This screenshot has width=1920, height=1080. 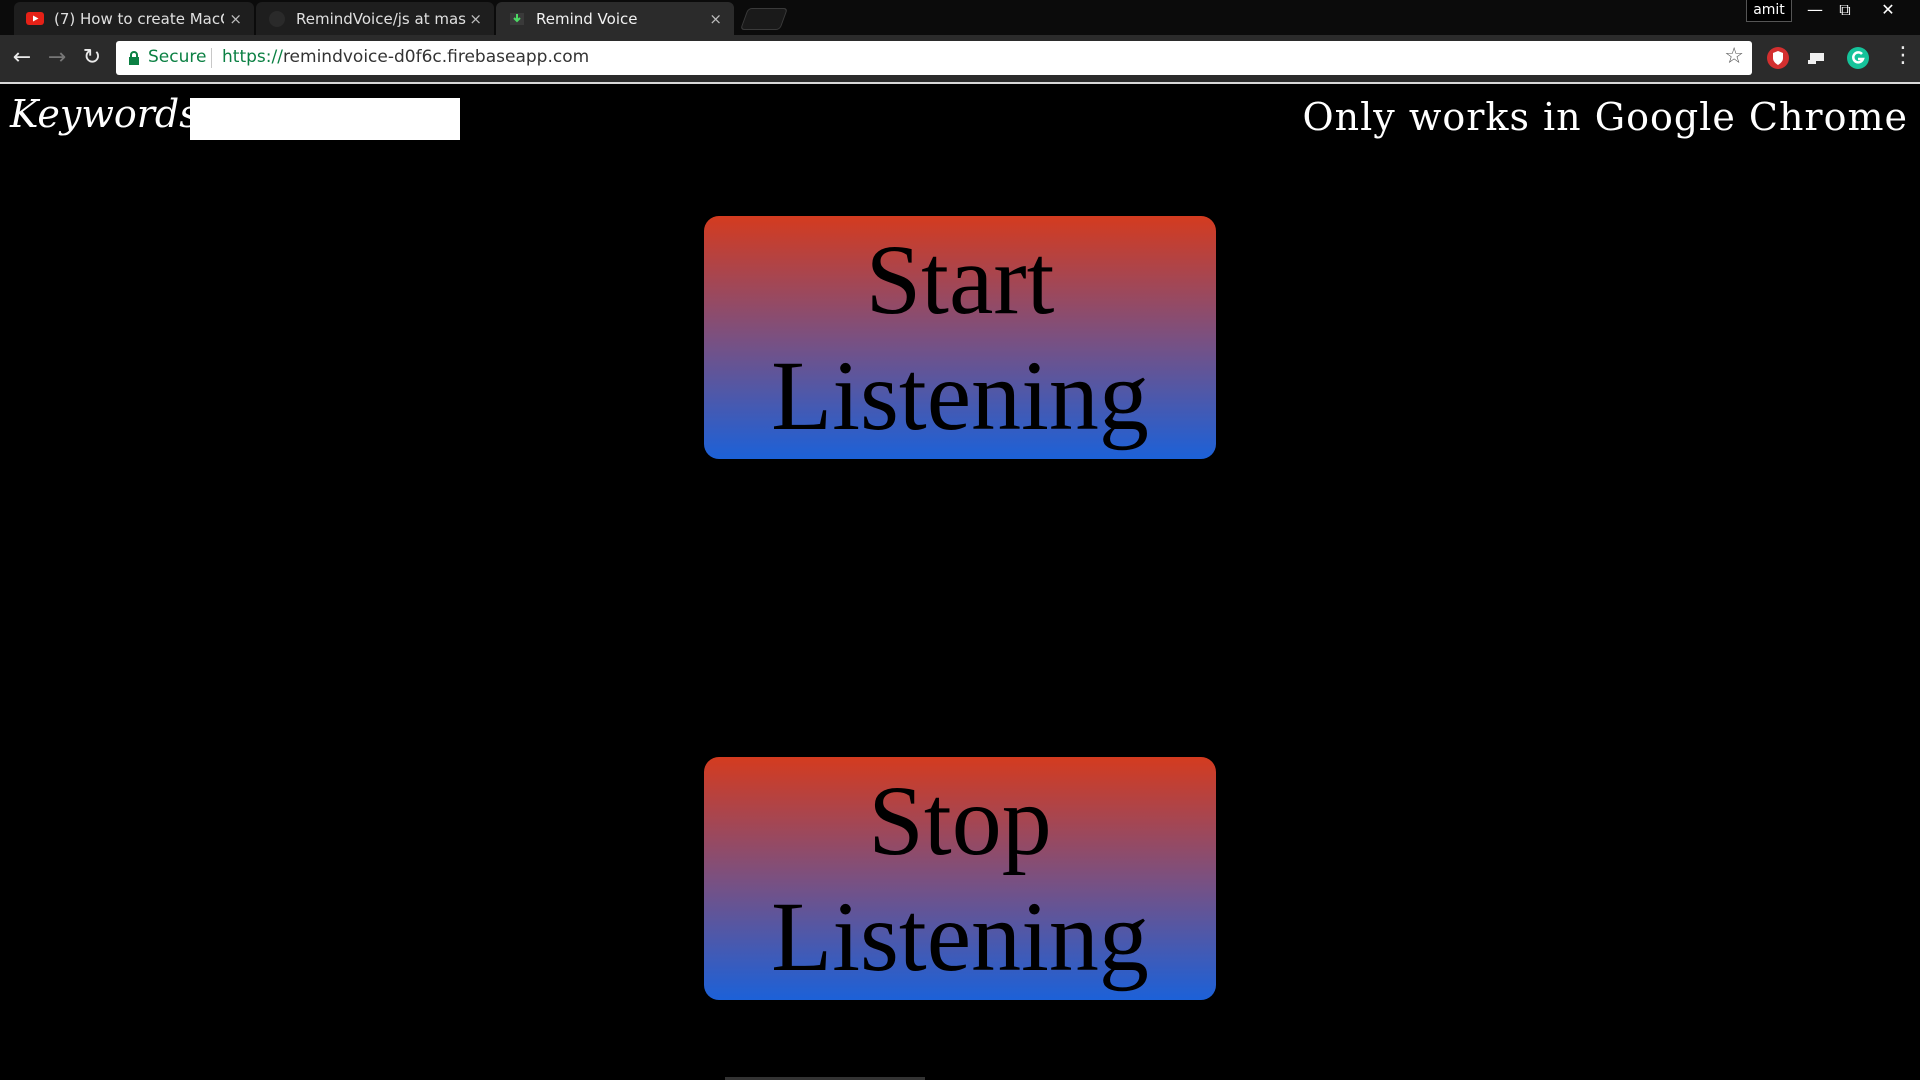 I want to click on browser-menu-icon: ⋮, so click(x=1903, y=55).